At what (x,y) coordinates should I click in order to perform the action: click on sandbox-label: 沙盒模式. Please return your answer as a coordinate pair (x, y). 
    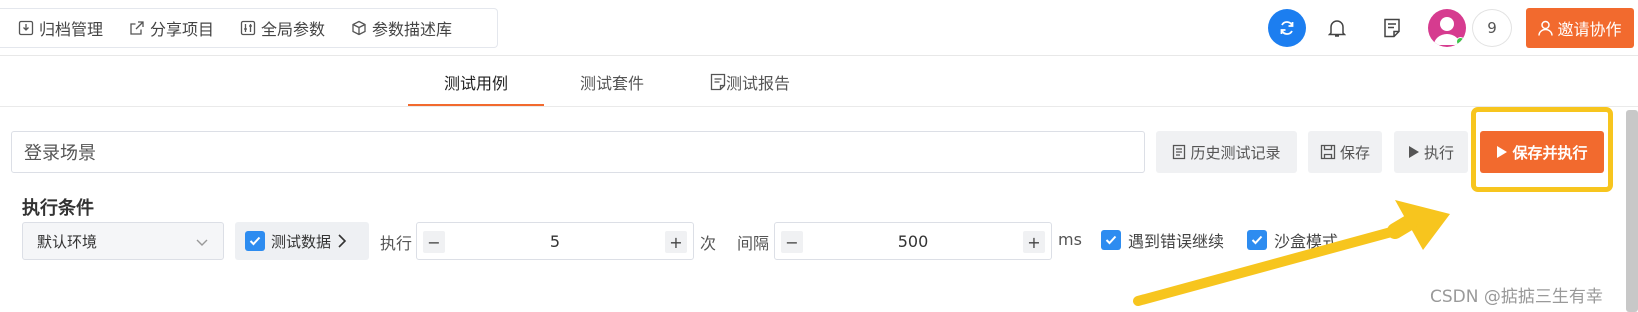
    Looking at the image, I should click on (1306, 241).